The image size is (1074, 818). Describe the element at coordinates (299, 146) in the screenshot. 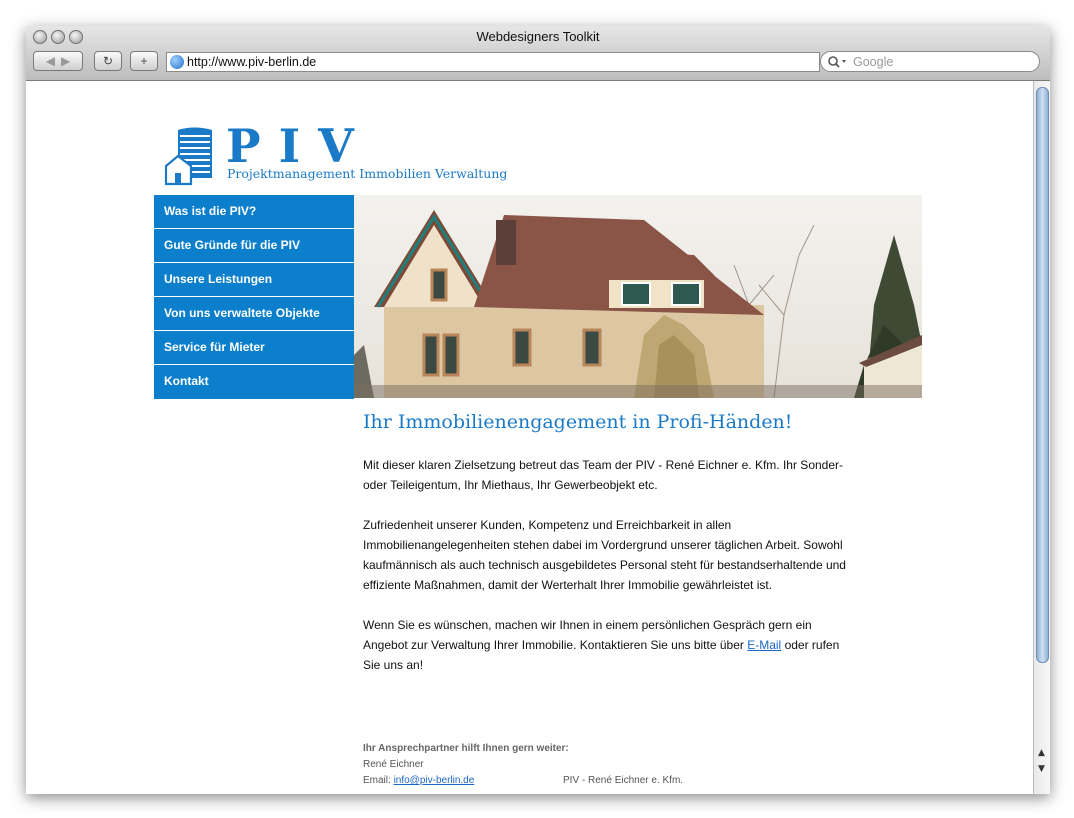

I see `logo-wordmark: PIV` at that location.